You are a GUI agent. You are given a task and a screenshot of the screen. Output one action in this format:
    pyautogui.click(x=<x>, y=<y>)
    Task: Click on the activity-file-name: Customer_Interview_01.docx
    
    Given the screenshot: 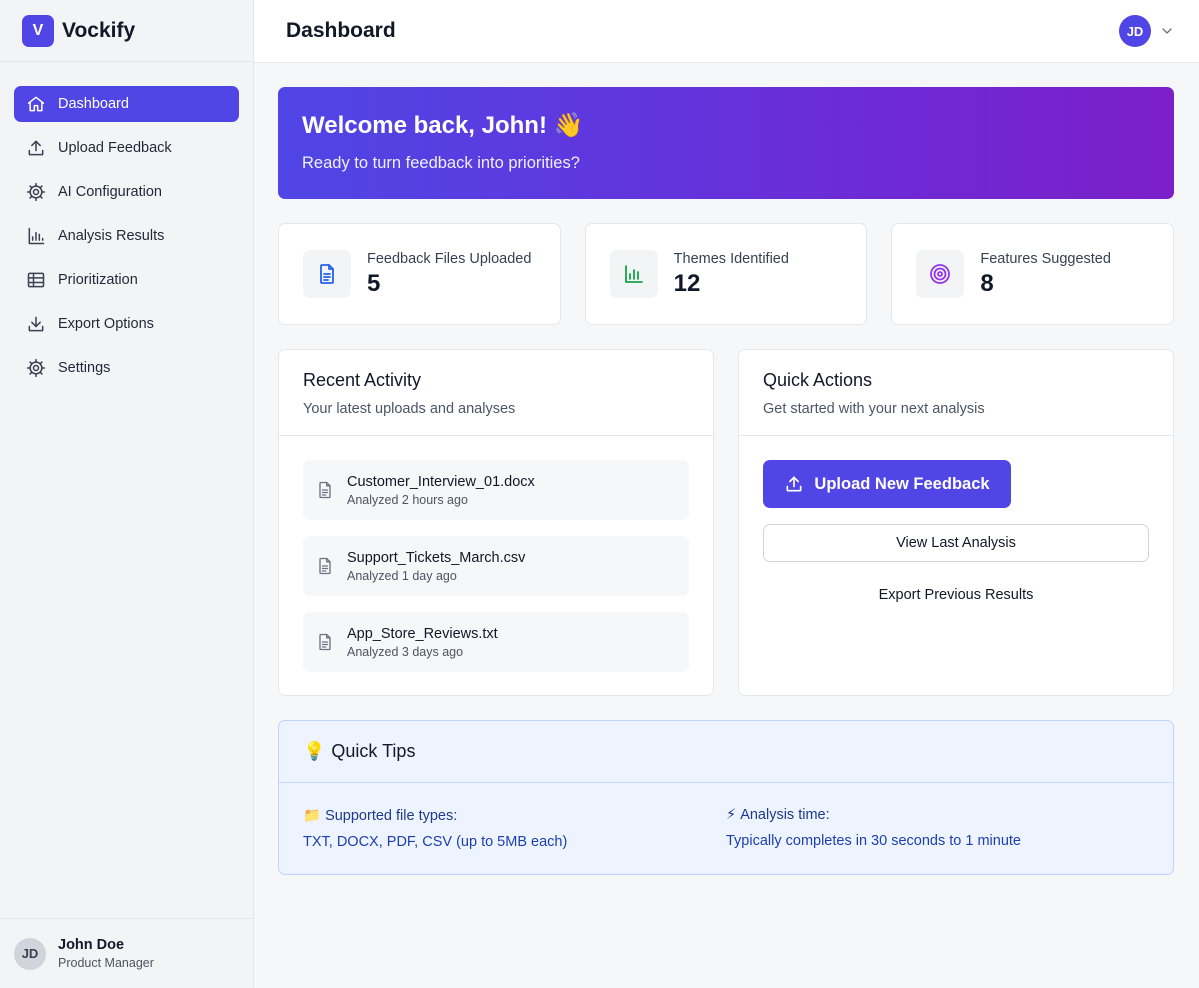 What is the action you would take?
    pyautogui.click(x=441, y=481)
    